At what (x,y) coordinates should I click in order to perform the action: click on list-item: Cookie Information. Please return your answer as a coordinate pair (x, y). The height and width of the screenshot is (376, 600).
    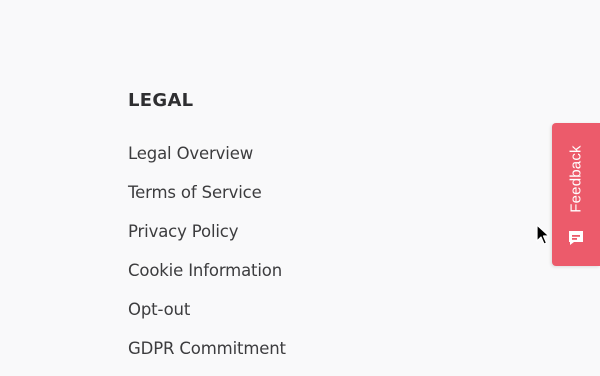
    Looking at the image, I should click on (207, 278).